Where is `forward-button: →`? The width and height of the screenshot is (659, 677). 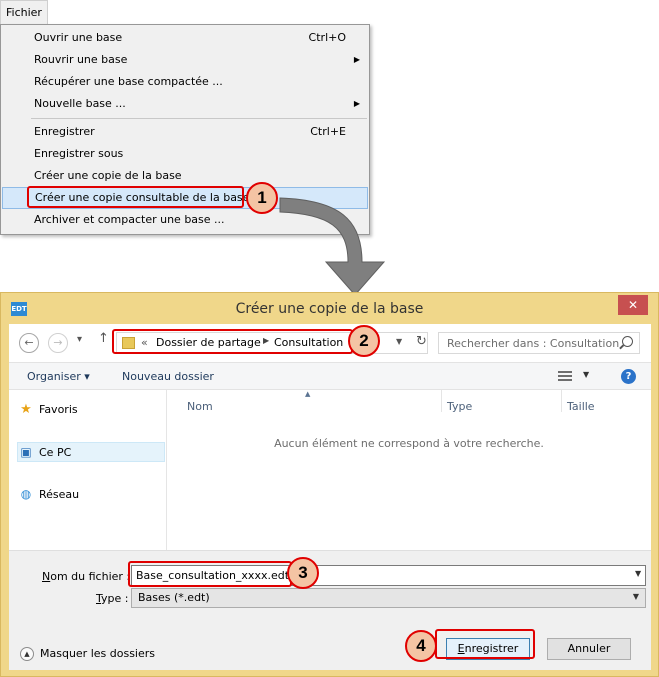
forward-button: → is located at coordinates (58, 343).